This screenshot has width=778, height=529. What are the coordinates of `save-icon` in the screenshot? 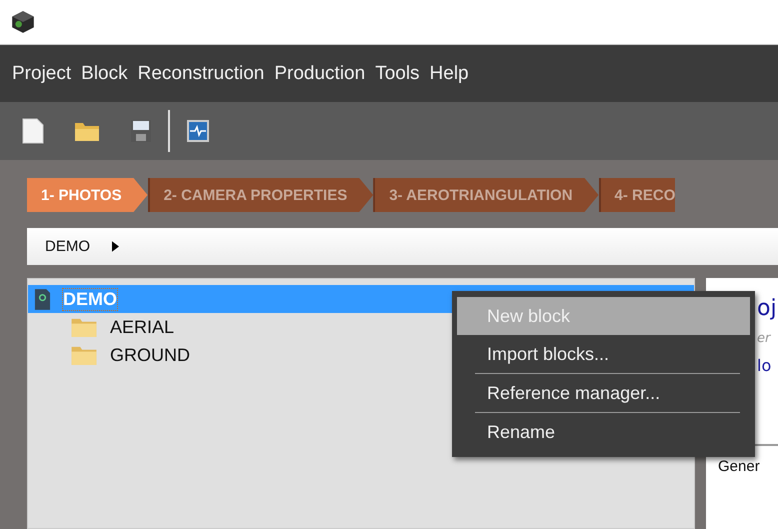 It's located at (141, 131).